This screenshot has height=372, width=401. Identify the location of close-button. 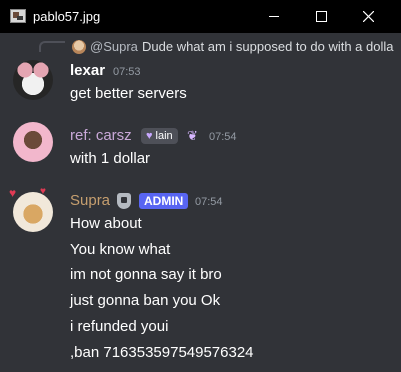
(368, 16).